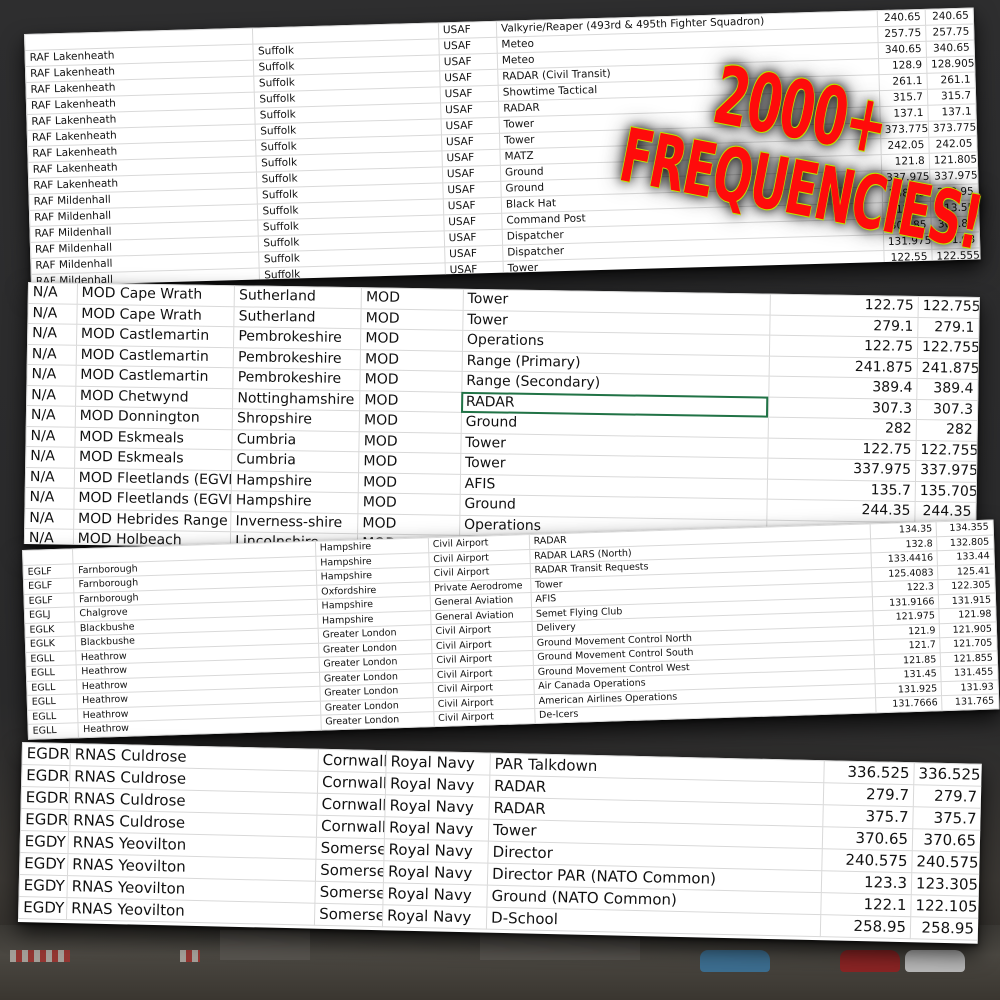 This screenshot has width=1000, height=1000. What do you see at coordinates (967, 586) in the screenshot?
I see `frequency-alt-cell: 122.305` at bounding box center [967, 586].